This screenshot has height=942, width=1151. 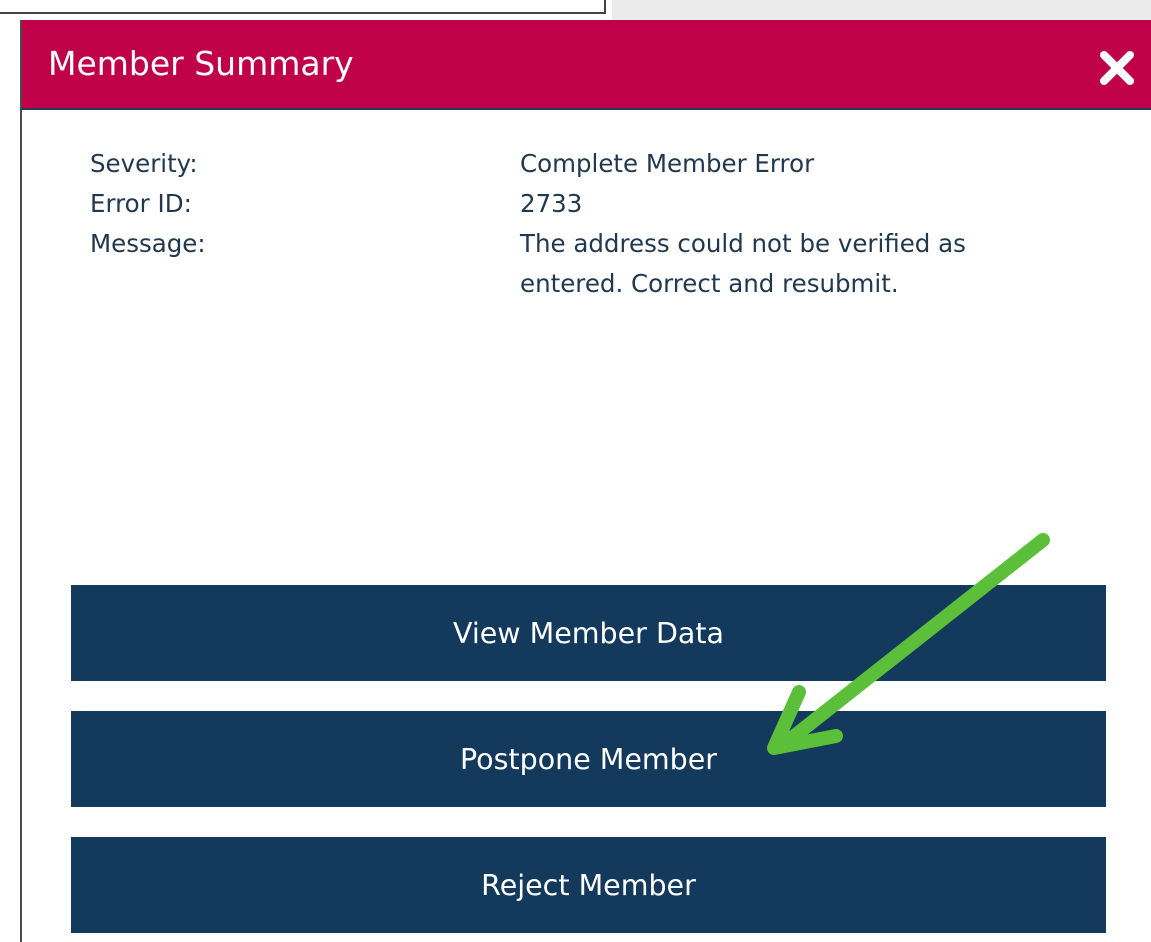 I want to click on detail-row-severity: Severity: Complete Member Error, so click(x=590, y=164).